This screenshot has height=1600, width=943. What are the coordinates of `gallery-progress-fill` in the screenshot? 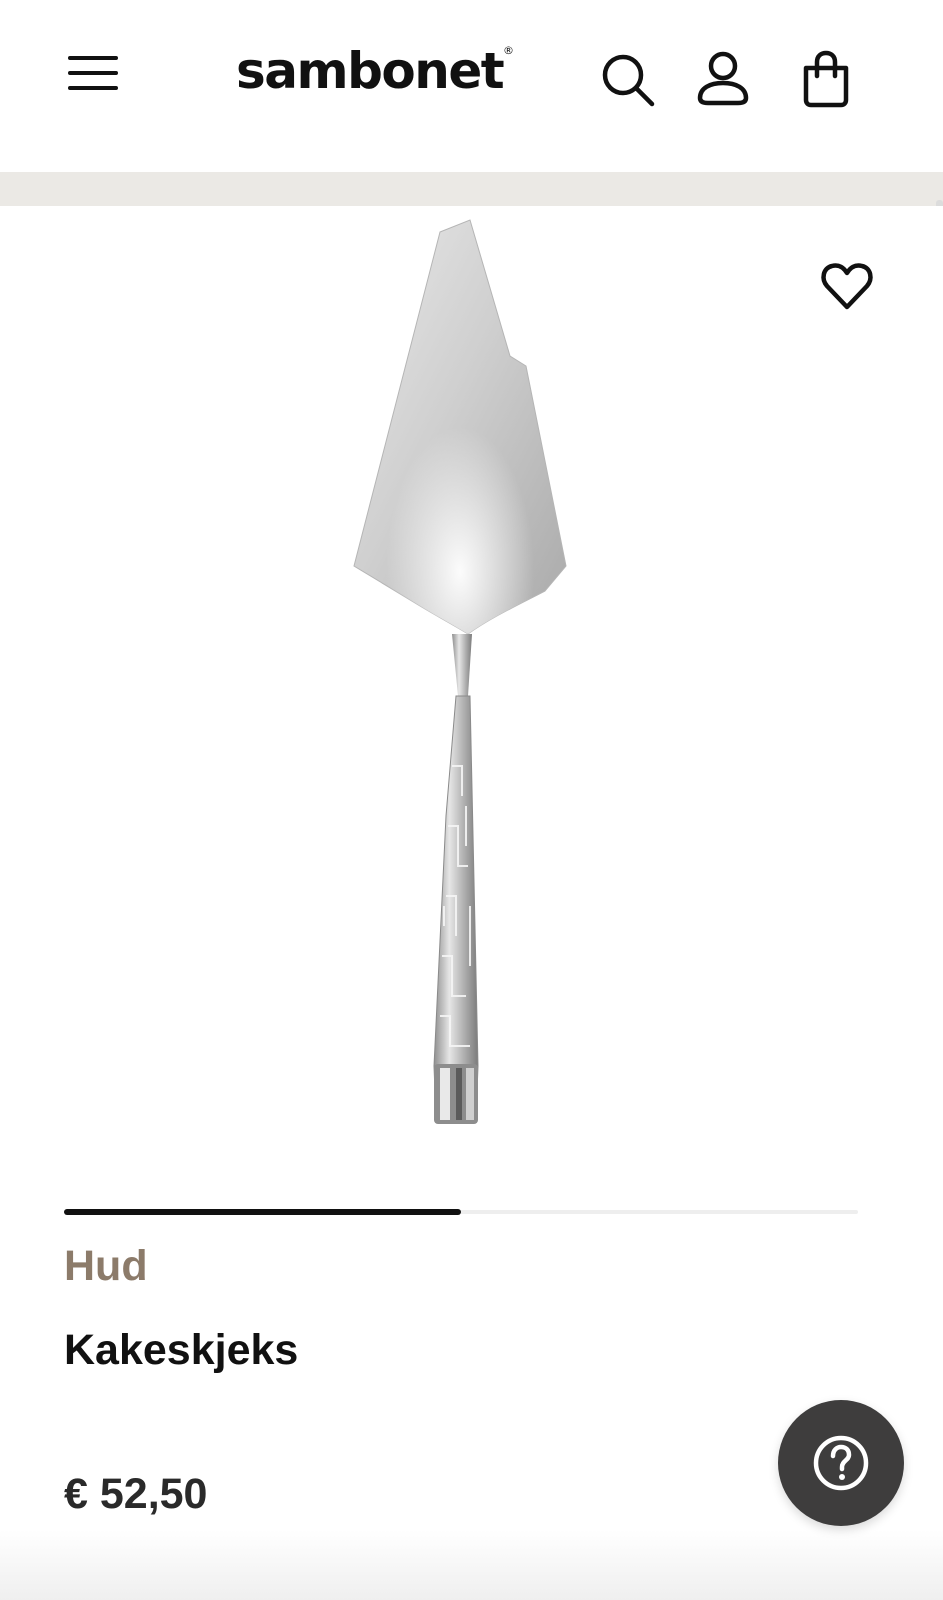 It's located at (262, 1212).